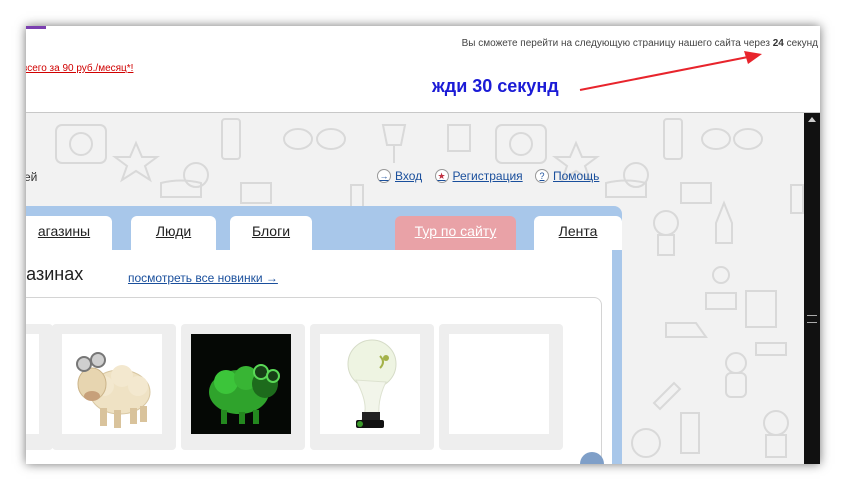  I want to click on tab-feed-label: Лента, so click(578, 231).